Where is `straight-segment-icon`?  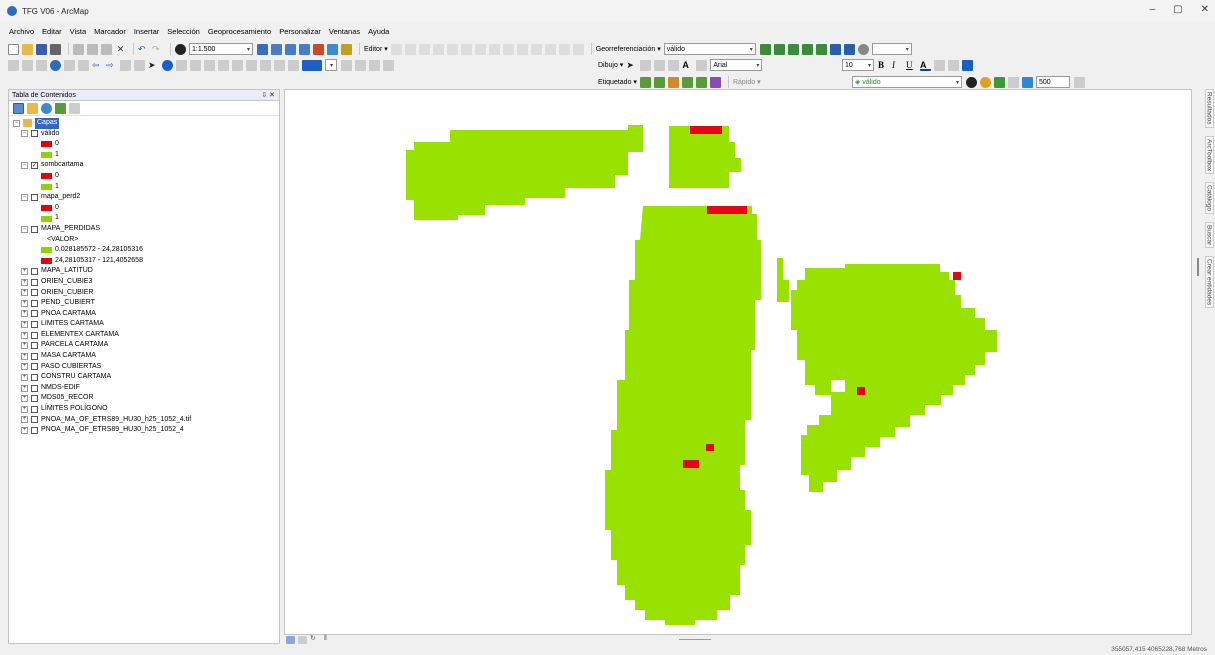
straight-segment-icon is located at coordinates (424, 49).